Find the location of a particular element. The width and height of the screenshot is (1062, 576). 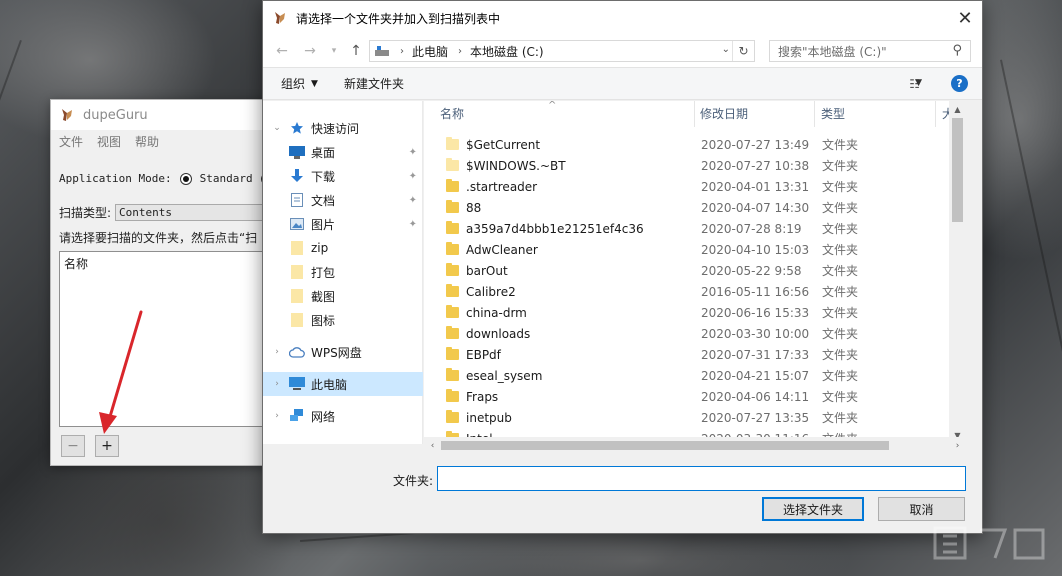

file-row: 88 2020-04-07 14:30 文件夹 is located at coordinates (695, 207).